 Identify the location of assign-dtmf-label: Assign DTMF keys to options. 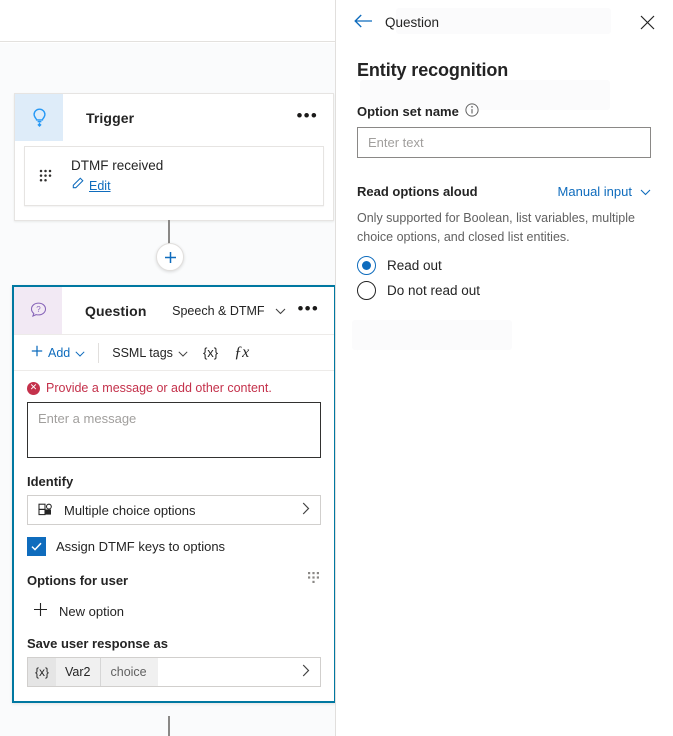
(141, 546).